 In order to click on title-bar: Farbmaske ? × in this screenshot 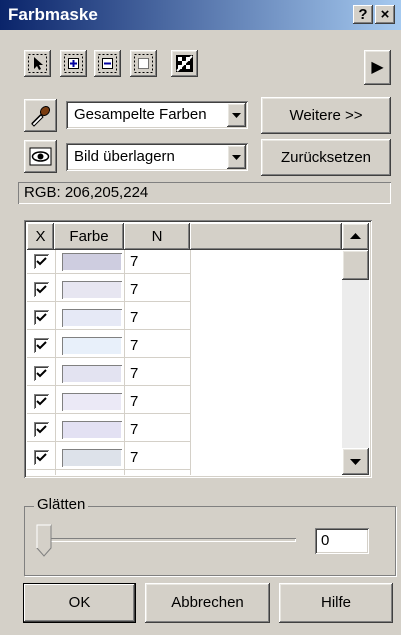, I will do `click(200, 15)`.